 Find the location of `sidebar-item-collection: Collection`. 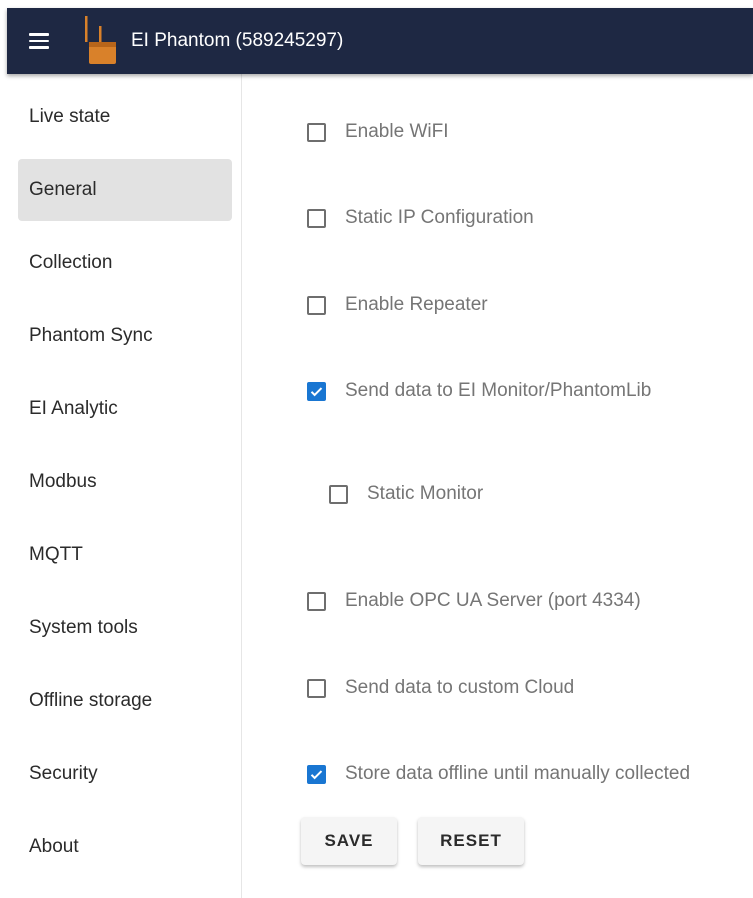

sidebar-item-collection: Collection is located at coordinates (125, 263).